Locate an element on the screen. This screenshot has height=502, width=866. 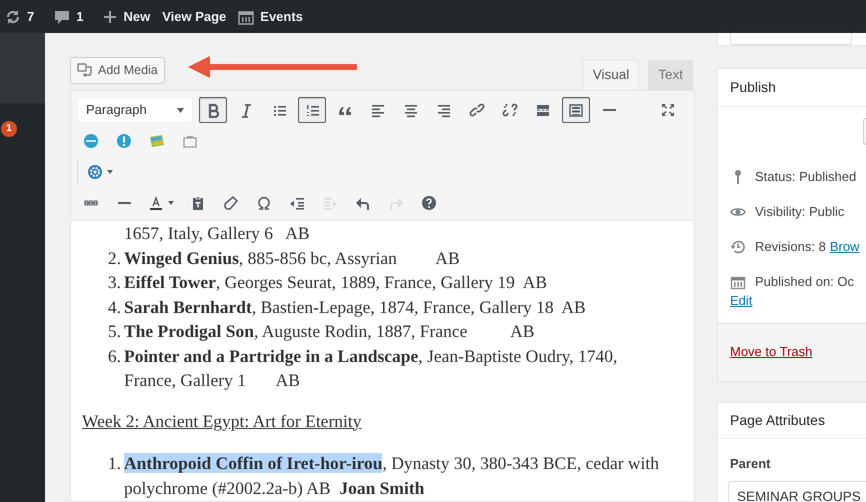
status-text: Published on: Oc is located at coordinates (804, 281).